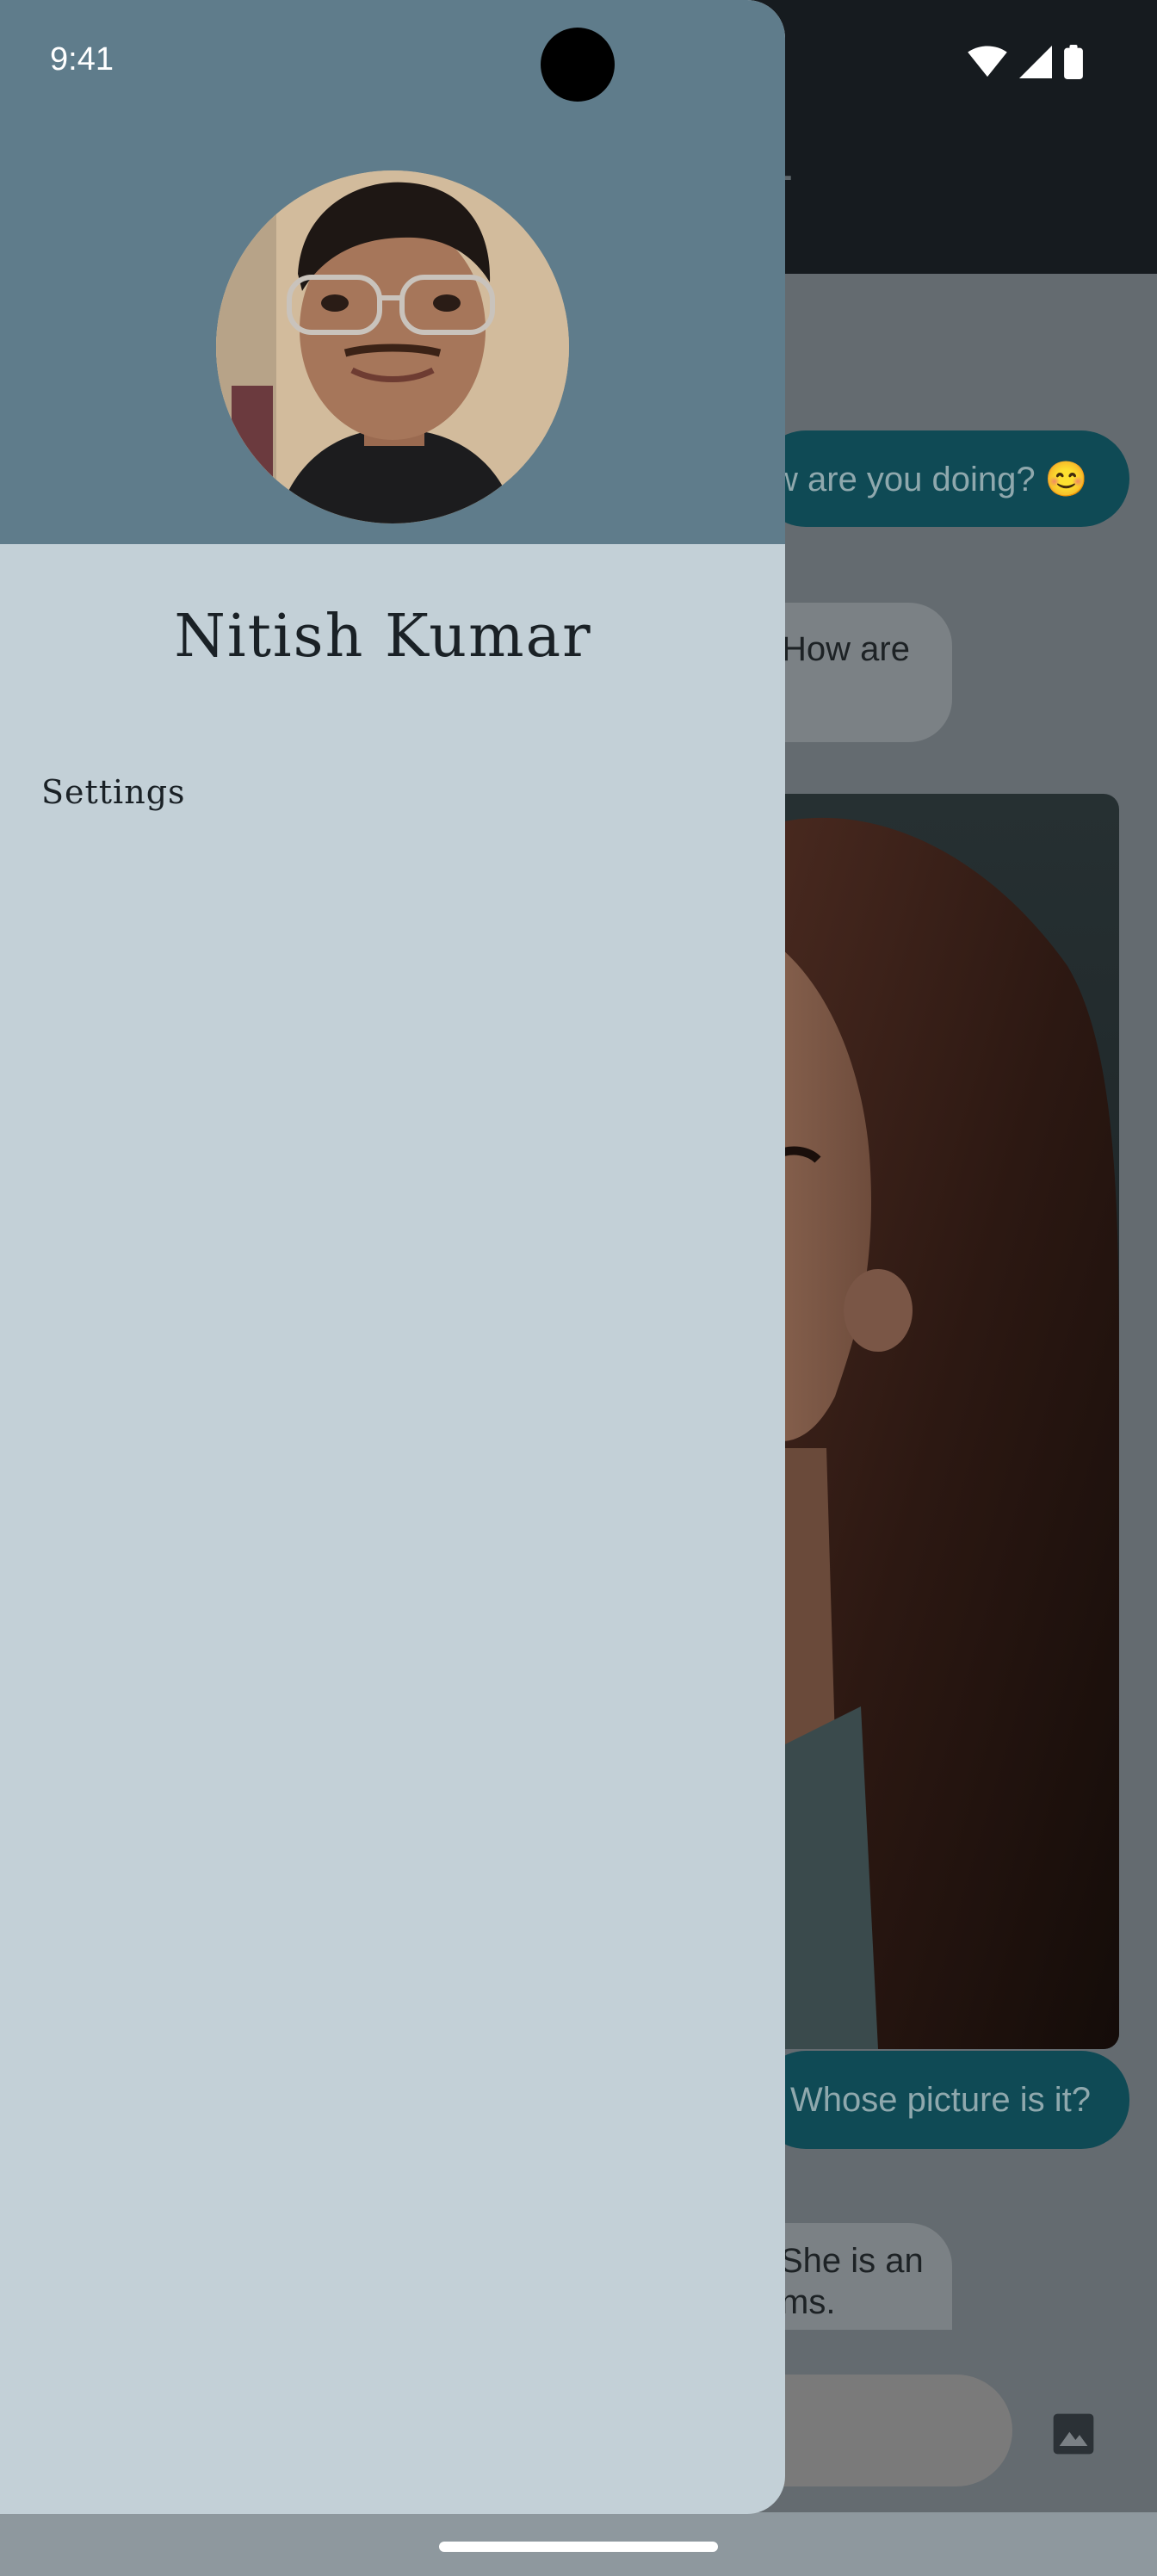  Describe the element at coordinates (1035, 62) in the screenshot. I see `cellular-signal-icon` at that location.